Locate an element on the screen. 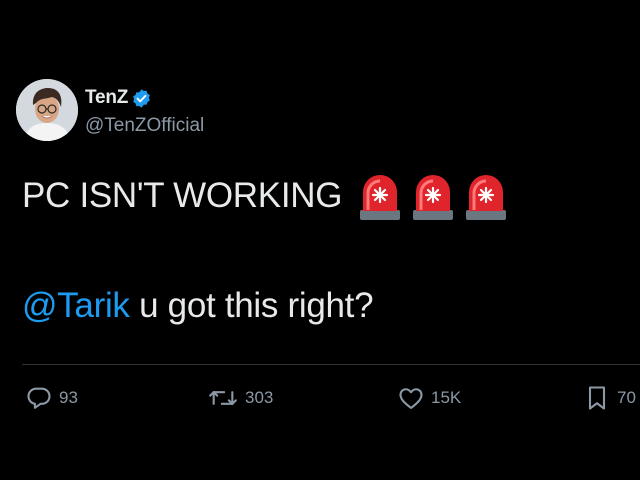  heart-icon is located at coordinates (414, 398).